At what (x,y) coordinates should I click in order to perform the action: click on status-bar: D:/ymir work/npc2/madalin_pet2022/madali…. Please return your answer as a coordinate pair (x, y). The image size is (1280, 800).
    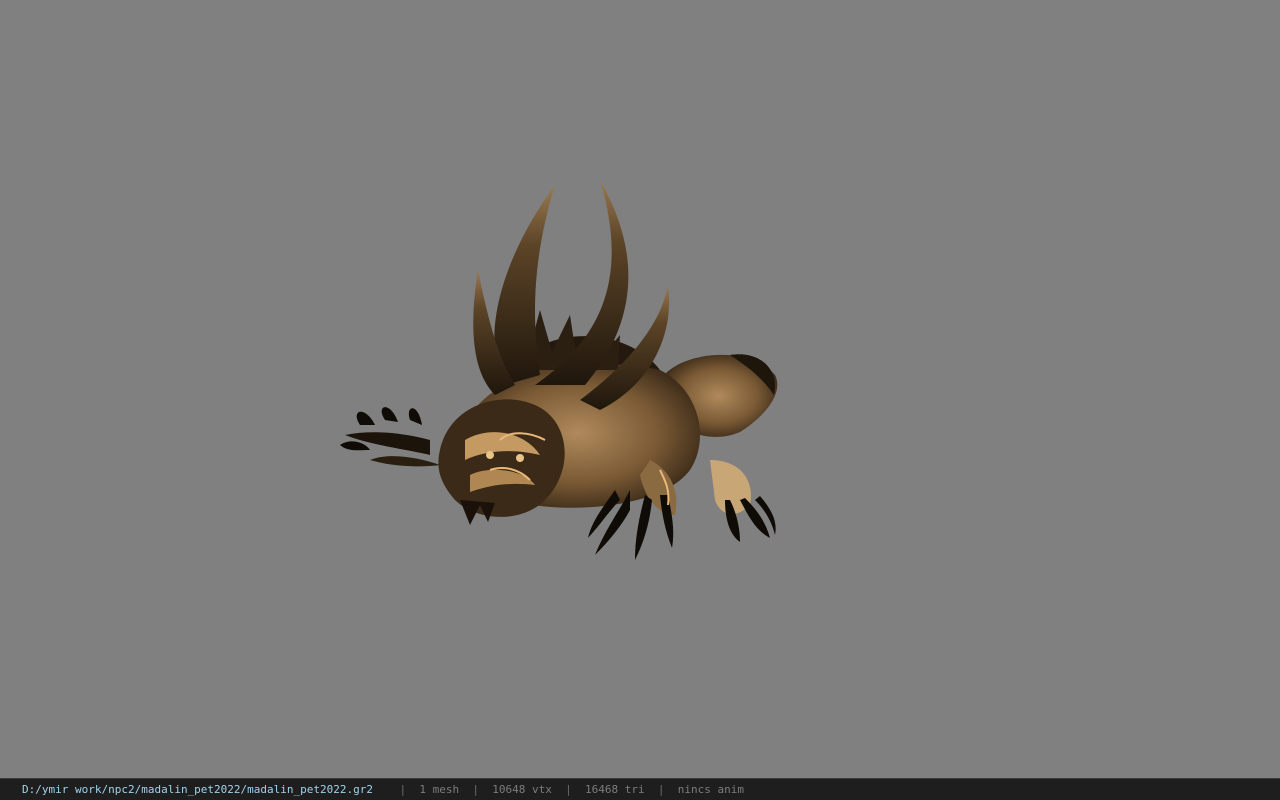
    Looking at the image, I should click on (640, 789).